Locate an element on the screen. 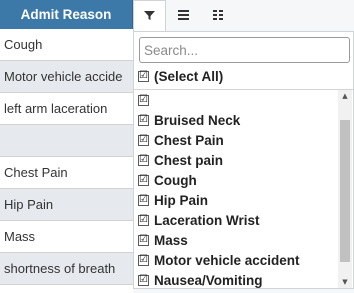 The height and width of the screenshot is (293, 354). filter-option: ☑ Laceration Wrist is located at coordinates (237, 220).